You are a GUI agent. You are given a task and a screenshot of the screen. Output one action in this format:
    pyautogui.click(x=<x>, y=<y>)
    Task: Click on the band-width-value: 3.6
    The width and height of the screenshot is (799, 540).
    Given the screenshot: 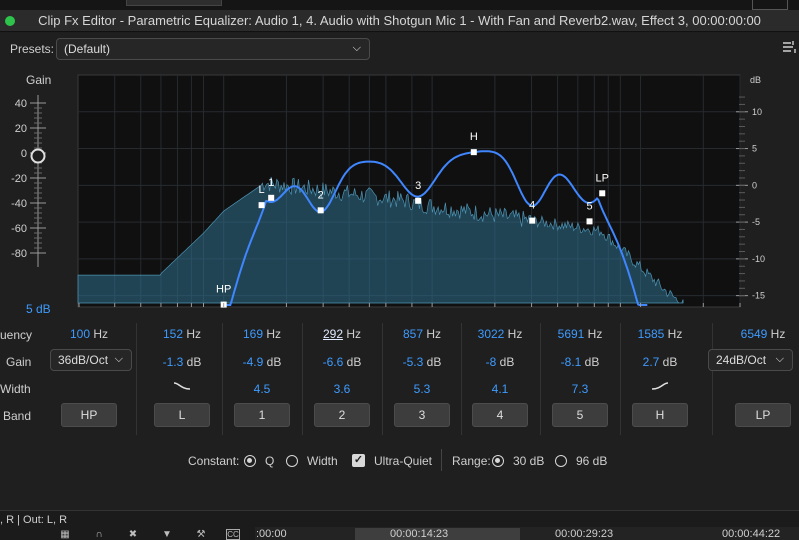 What is the action you would take?
    pyautogui.click(x=342, y=389)
    